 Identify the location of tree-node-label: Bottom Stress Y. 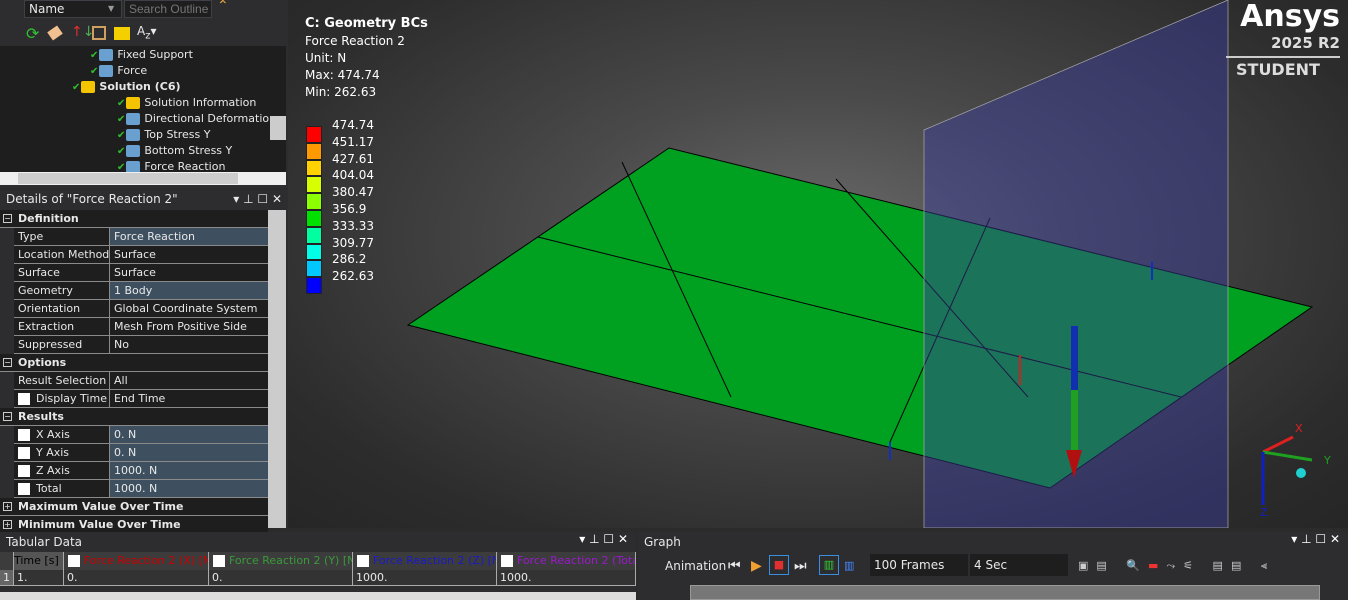
(188, 150).